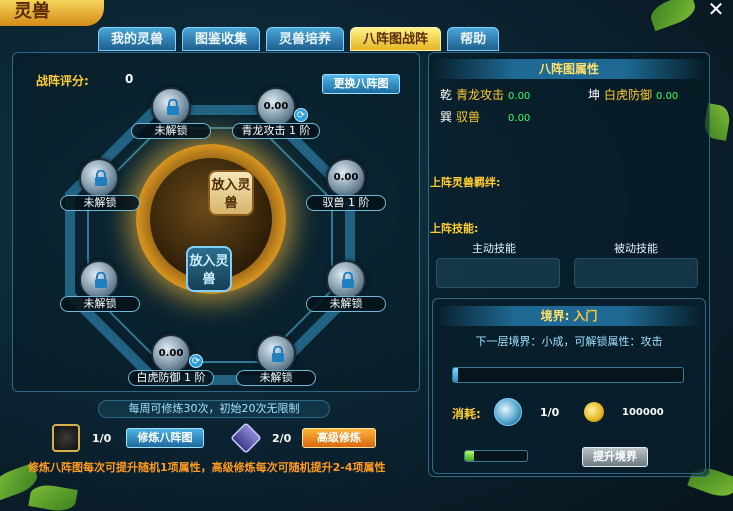 The height and width of the screenshot is (511, 733). Describe the element at coordinates (66, 438) in the screenshot. I see `training-scroll-icon` at that location.